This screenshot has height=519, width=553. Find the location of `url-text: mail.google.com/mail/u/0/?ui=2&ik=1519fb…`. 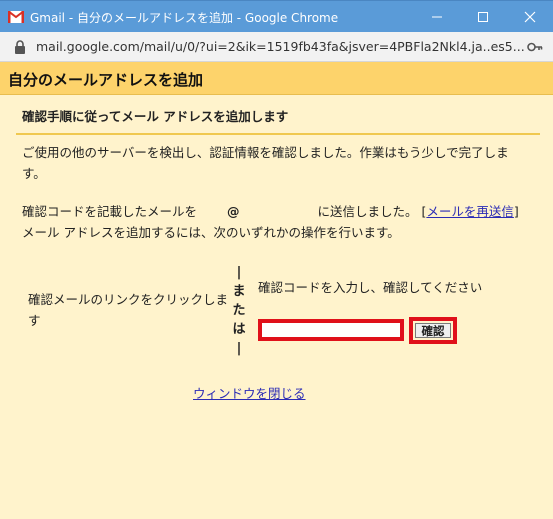

url-text: mail.google.com/mail/u/0/?ui=2&ik=1519fb… is located at coordinates (280, 46).